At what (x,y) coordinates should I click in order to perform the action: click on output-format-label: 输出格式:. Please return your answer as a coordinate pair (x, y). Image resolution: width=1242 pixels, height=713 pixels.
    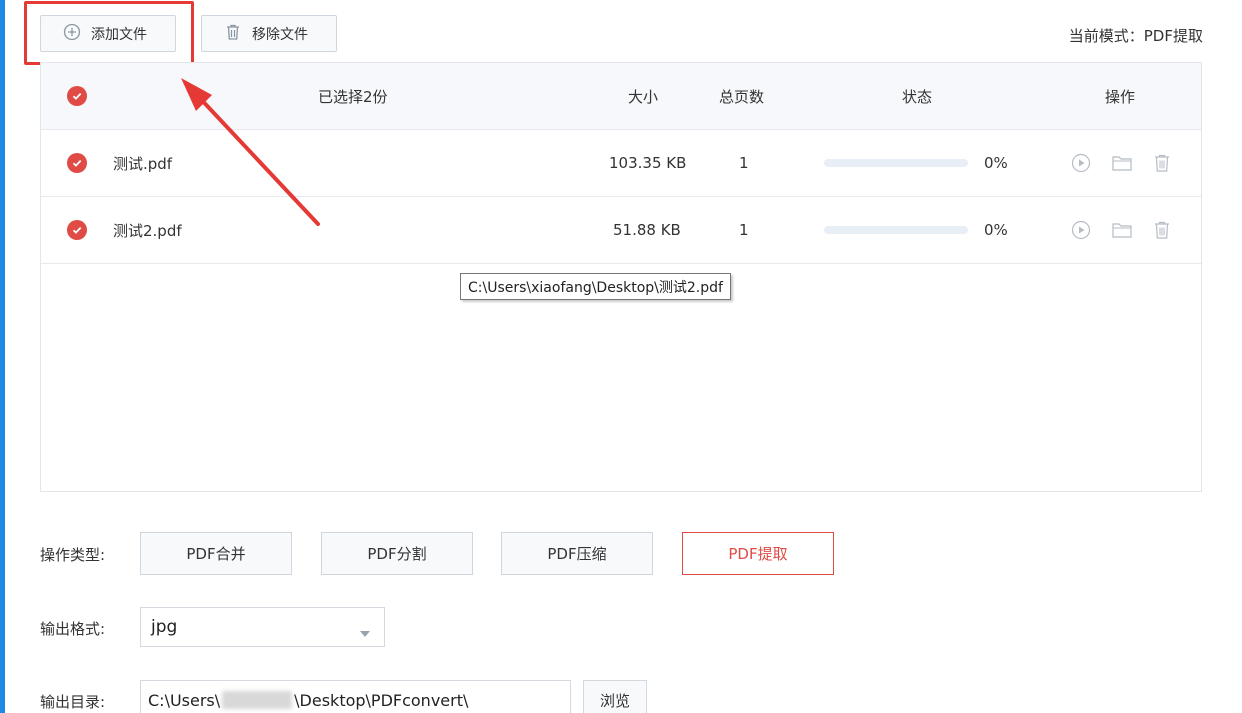
    Looking at the image, I should click on (73, 629).